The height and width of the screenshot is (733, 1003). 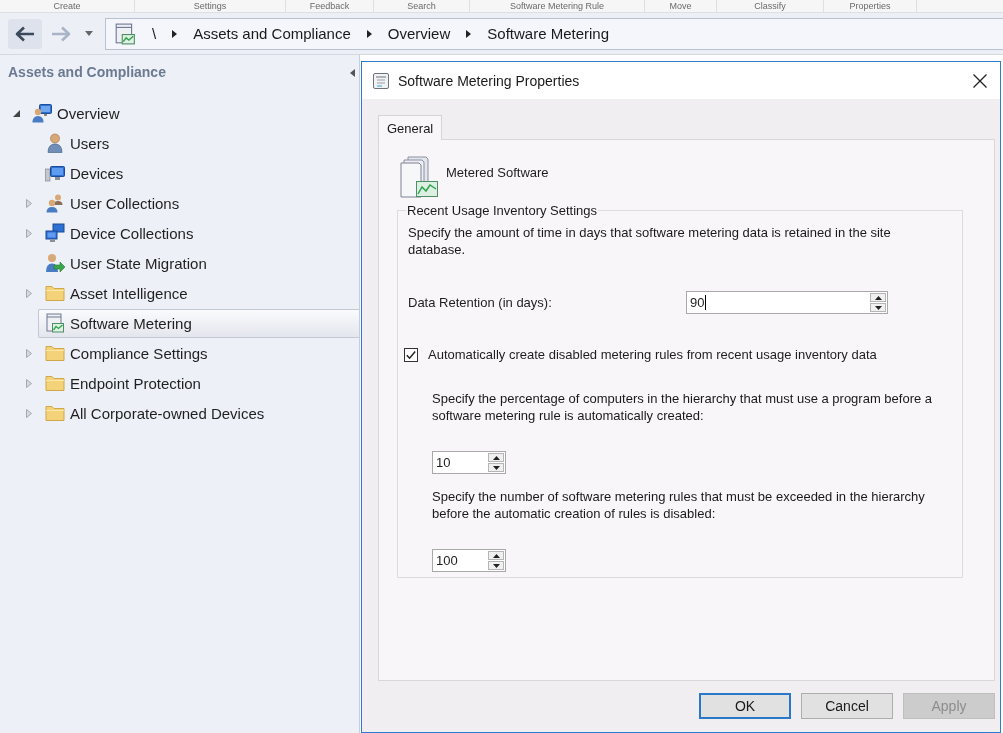 What do you see at coordinates (198, 233) in the screenshot?
I see `tree-item: Device Collections` at bounding box center [198, 233].